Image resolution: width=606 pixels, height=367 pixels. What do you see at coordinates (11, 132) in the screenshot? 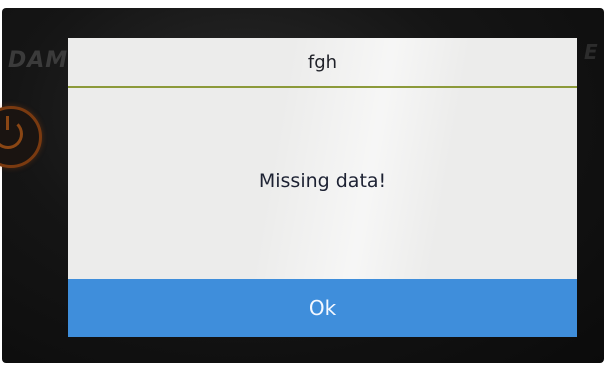
I see `power-icon` at bounding box center [11, 132].